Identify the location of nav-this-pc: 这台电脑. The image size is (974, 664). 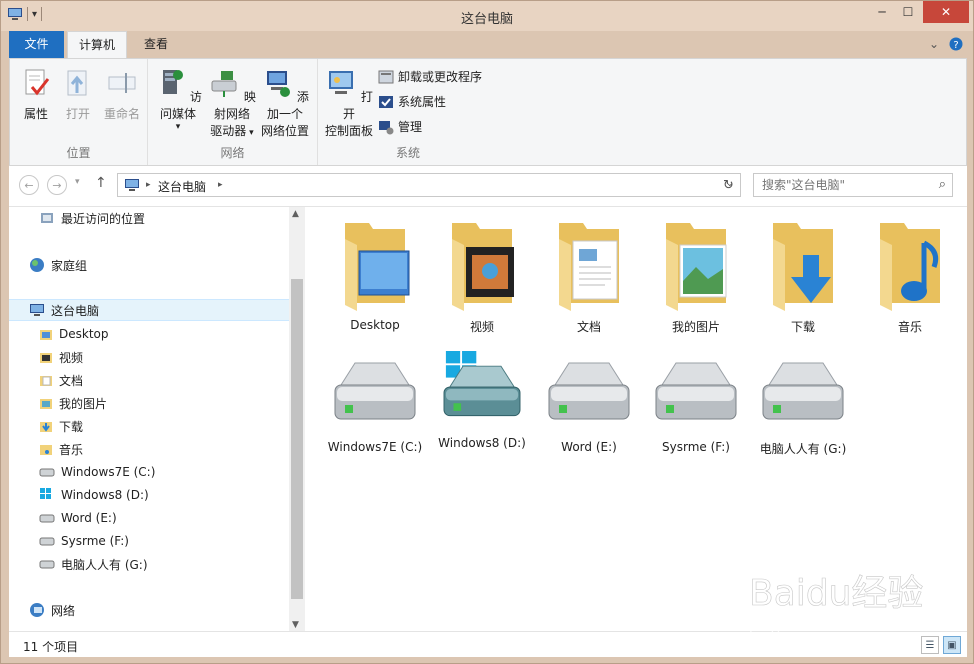
(149, 310).